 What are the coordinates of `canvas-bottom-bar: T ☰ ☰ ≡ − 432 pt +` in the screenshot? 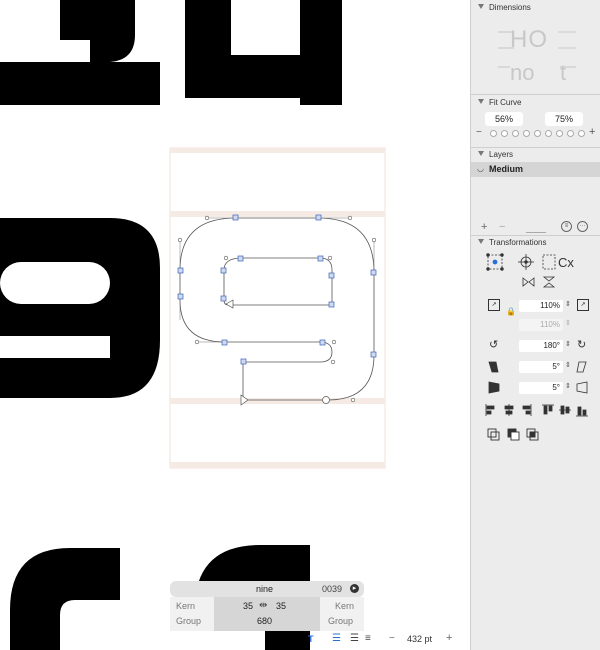 It's located at (385, 640).